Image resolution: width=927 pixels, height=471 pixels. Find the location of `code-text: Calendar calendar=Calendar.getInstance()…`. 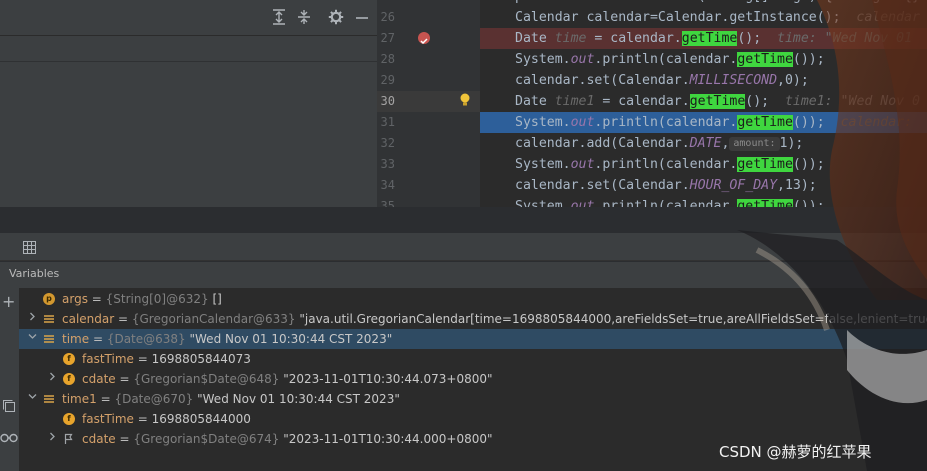

code-text: Calendar calendar=Calendar.getInstance()… is located at coordinates (717, 17).